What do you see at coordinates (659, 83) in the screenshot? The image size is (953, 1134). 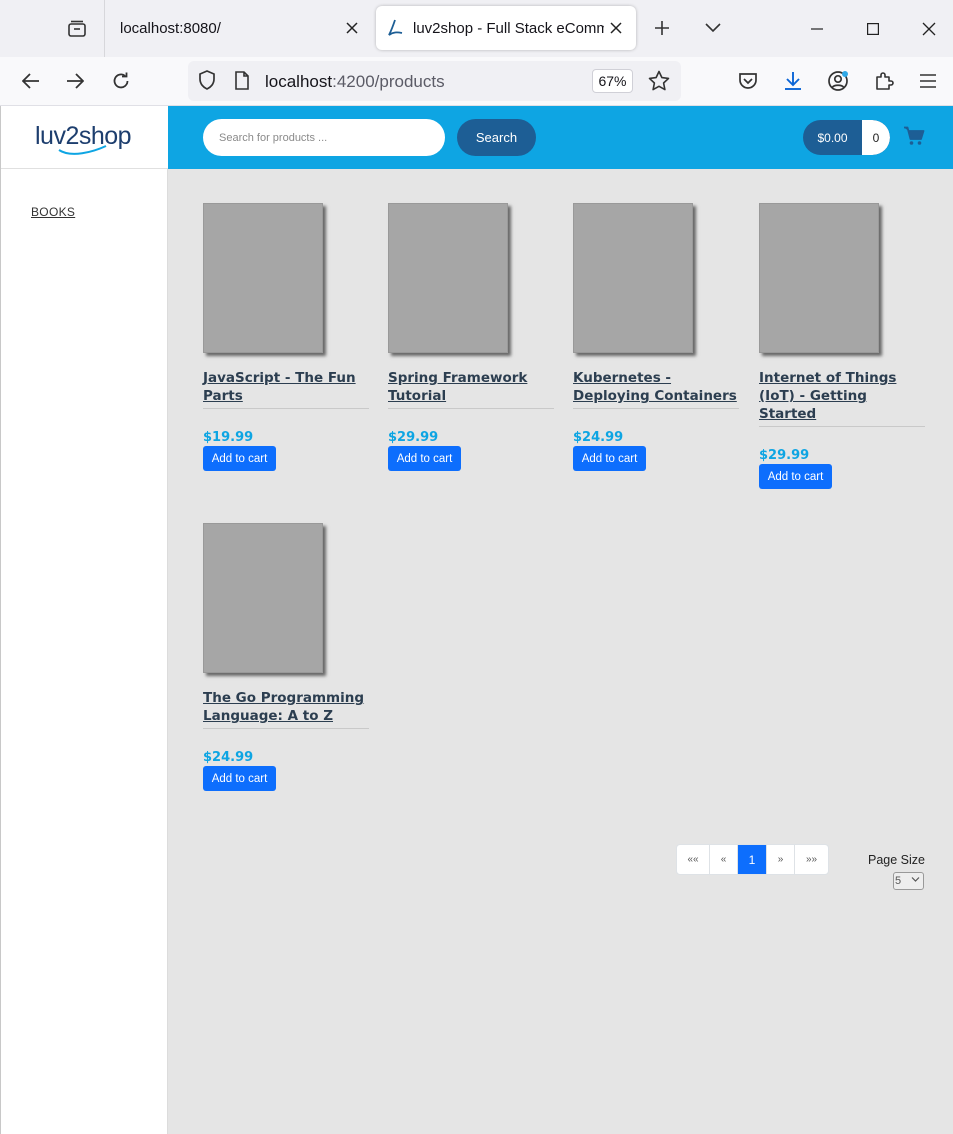 I see `bookmark-star-icon` at bounding box center [659, 83].